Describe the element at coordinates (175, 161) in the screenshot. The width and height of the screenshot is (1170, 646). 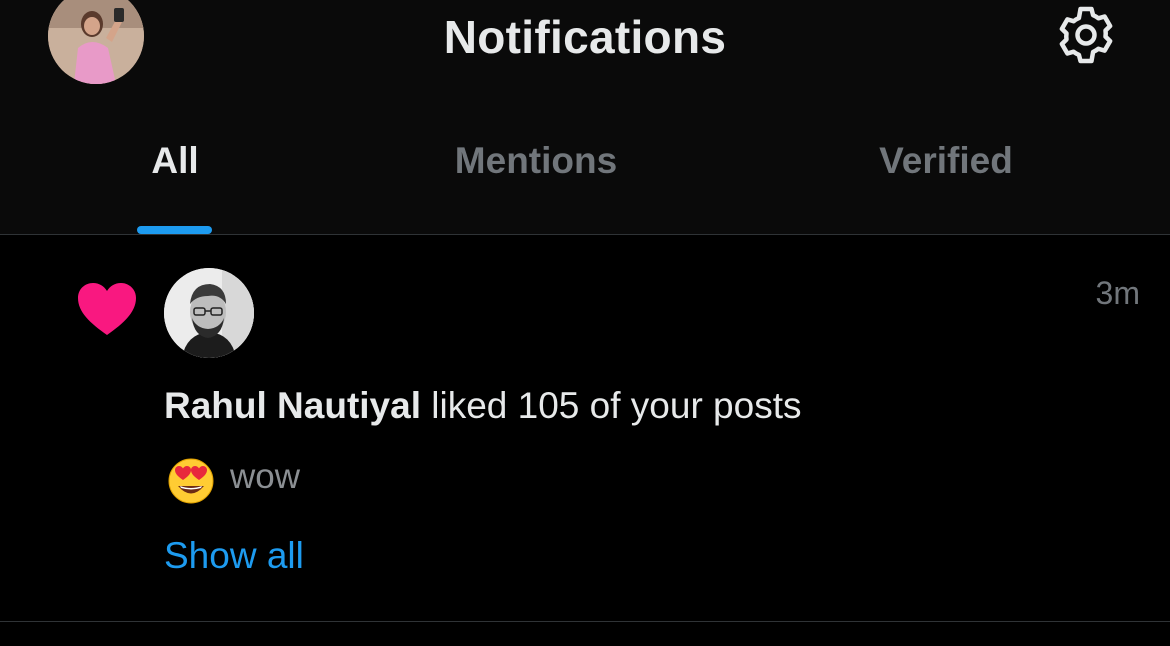
I see `tab-all: All` at that location.